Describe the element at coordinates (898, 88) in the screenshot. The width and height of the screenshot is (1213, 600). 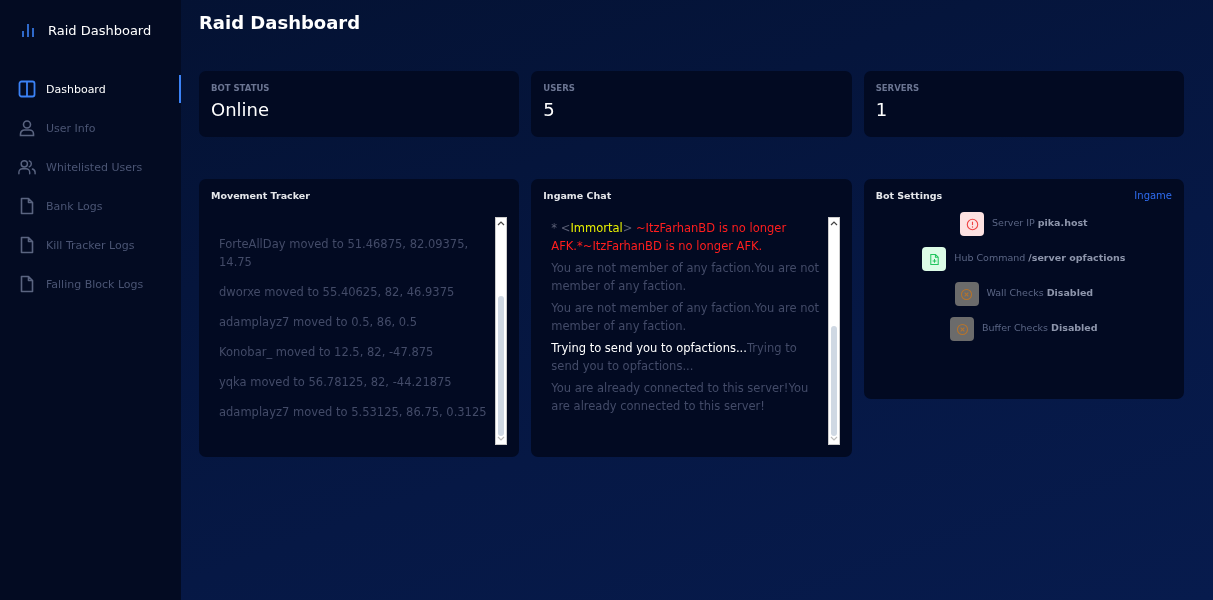
I see `stat-label: SERVERS` at that location.